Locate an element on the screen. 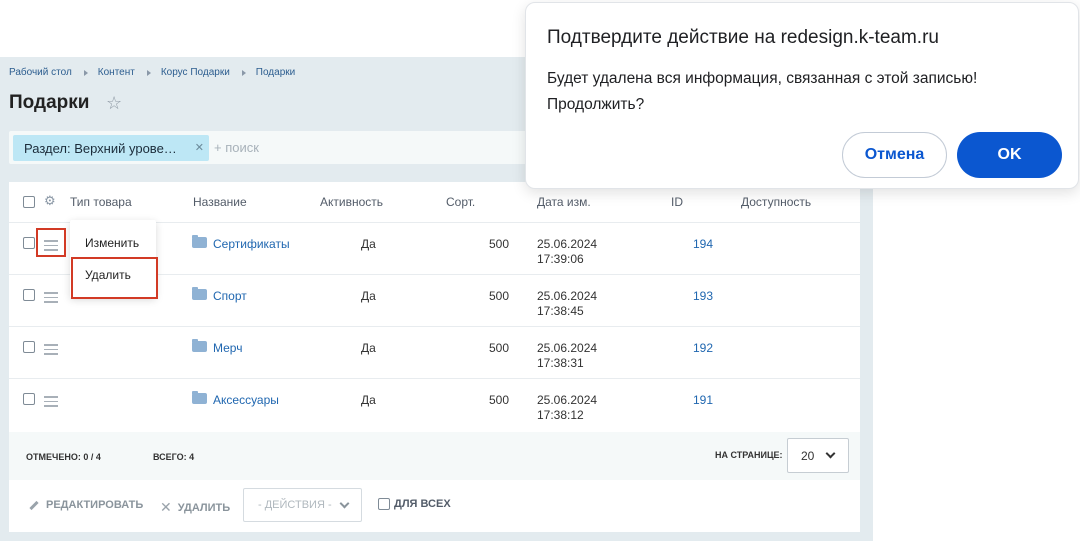 The image size is (1080, 541). delete-button: ✕ УДАЛИТЬ is located at coordinates (195, 507).